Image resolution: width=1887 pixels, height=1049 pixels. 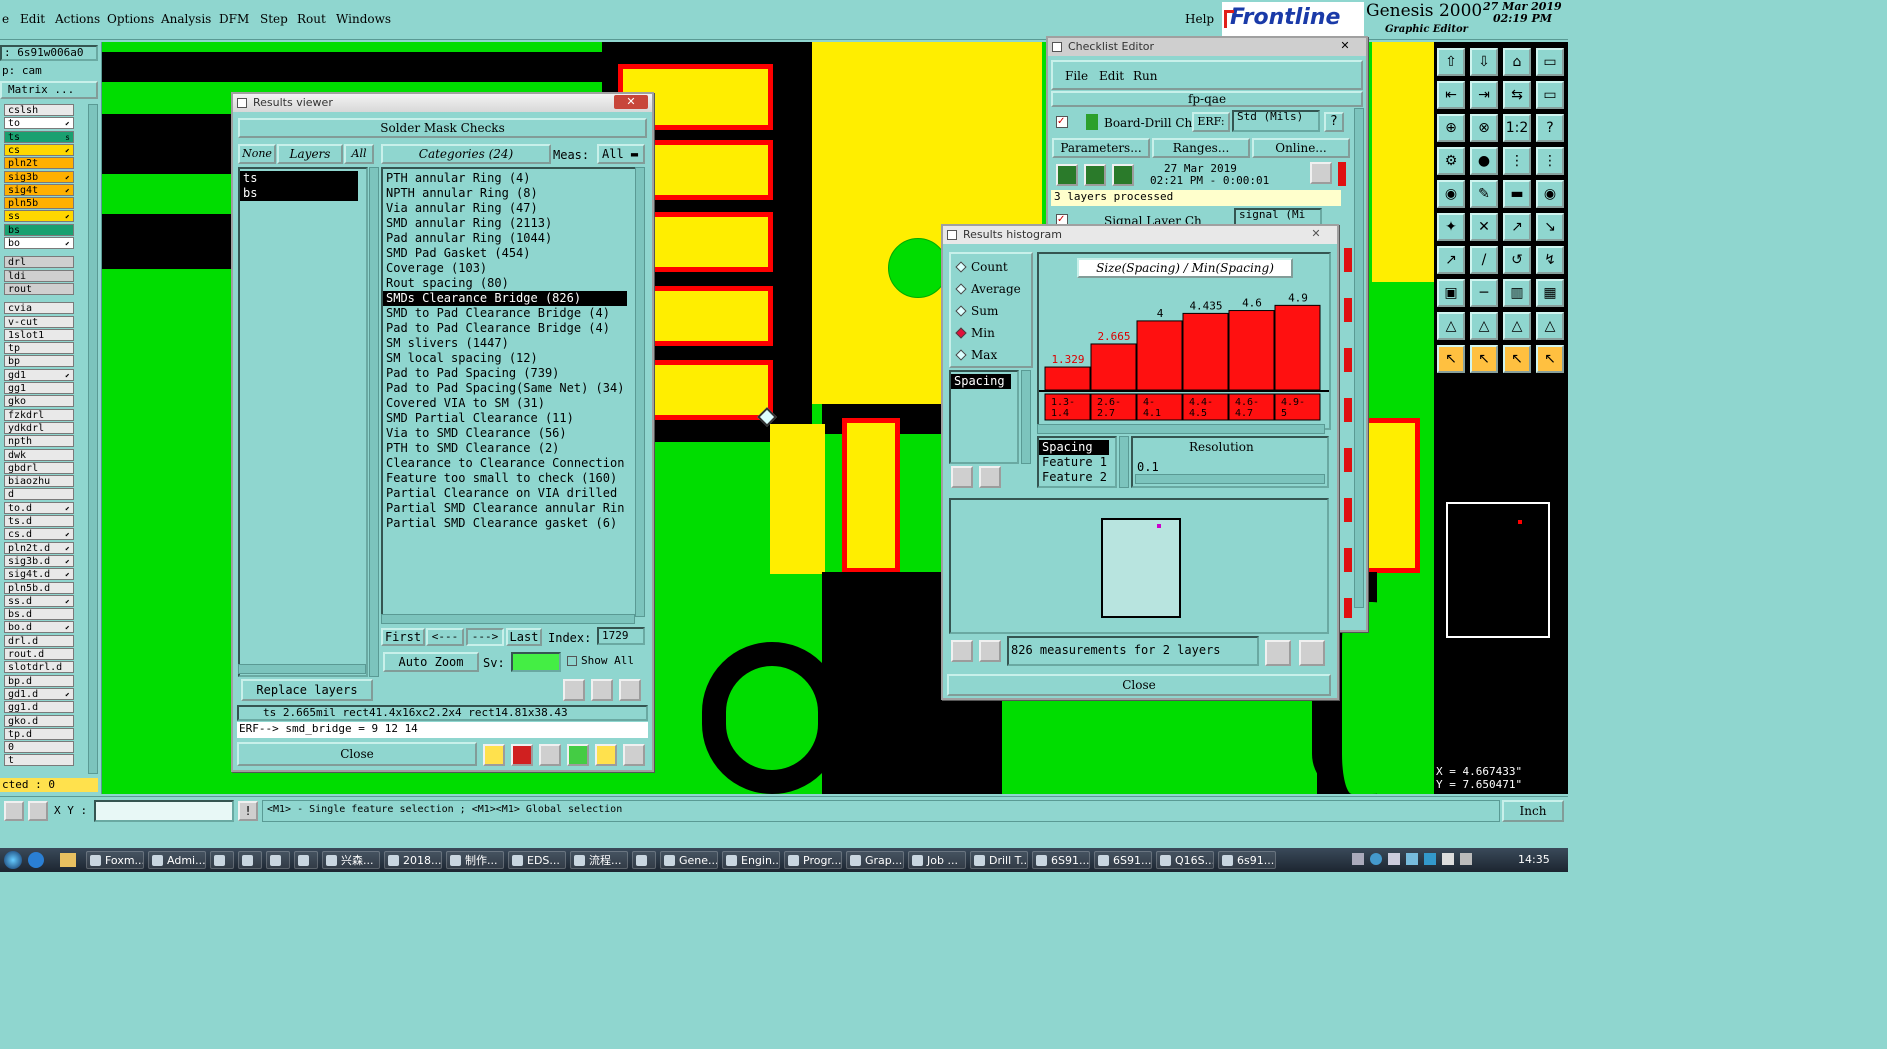 I want to click on layer-row: bs, so click(x=39, y=229).